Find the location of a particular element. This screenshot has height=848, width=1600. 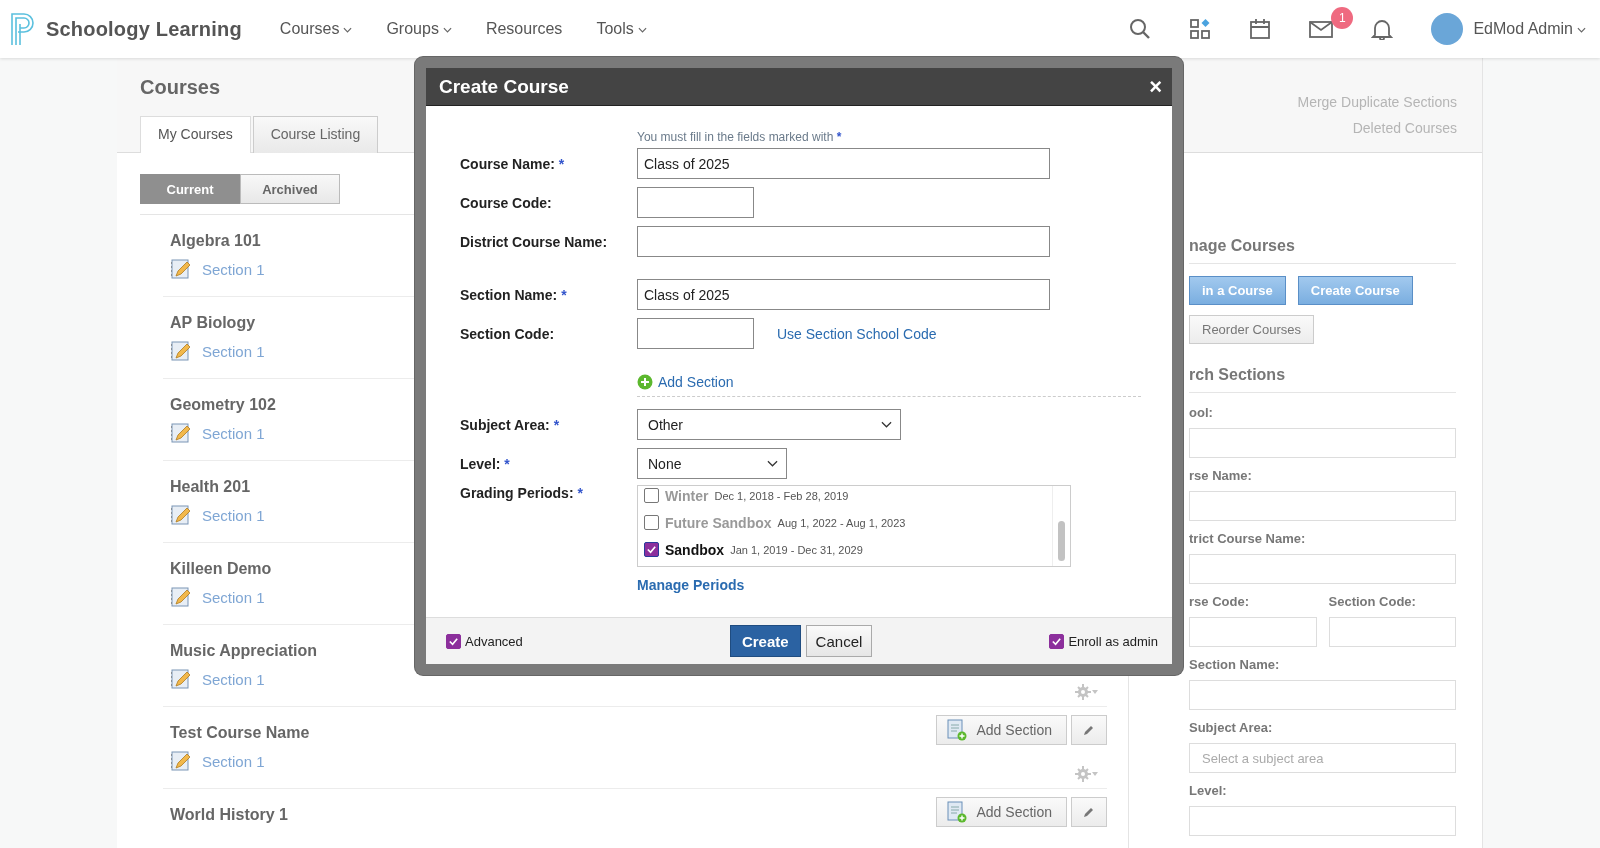

notification-badge: 1 is located at coordinates (1342, 18).